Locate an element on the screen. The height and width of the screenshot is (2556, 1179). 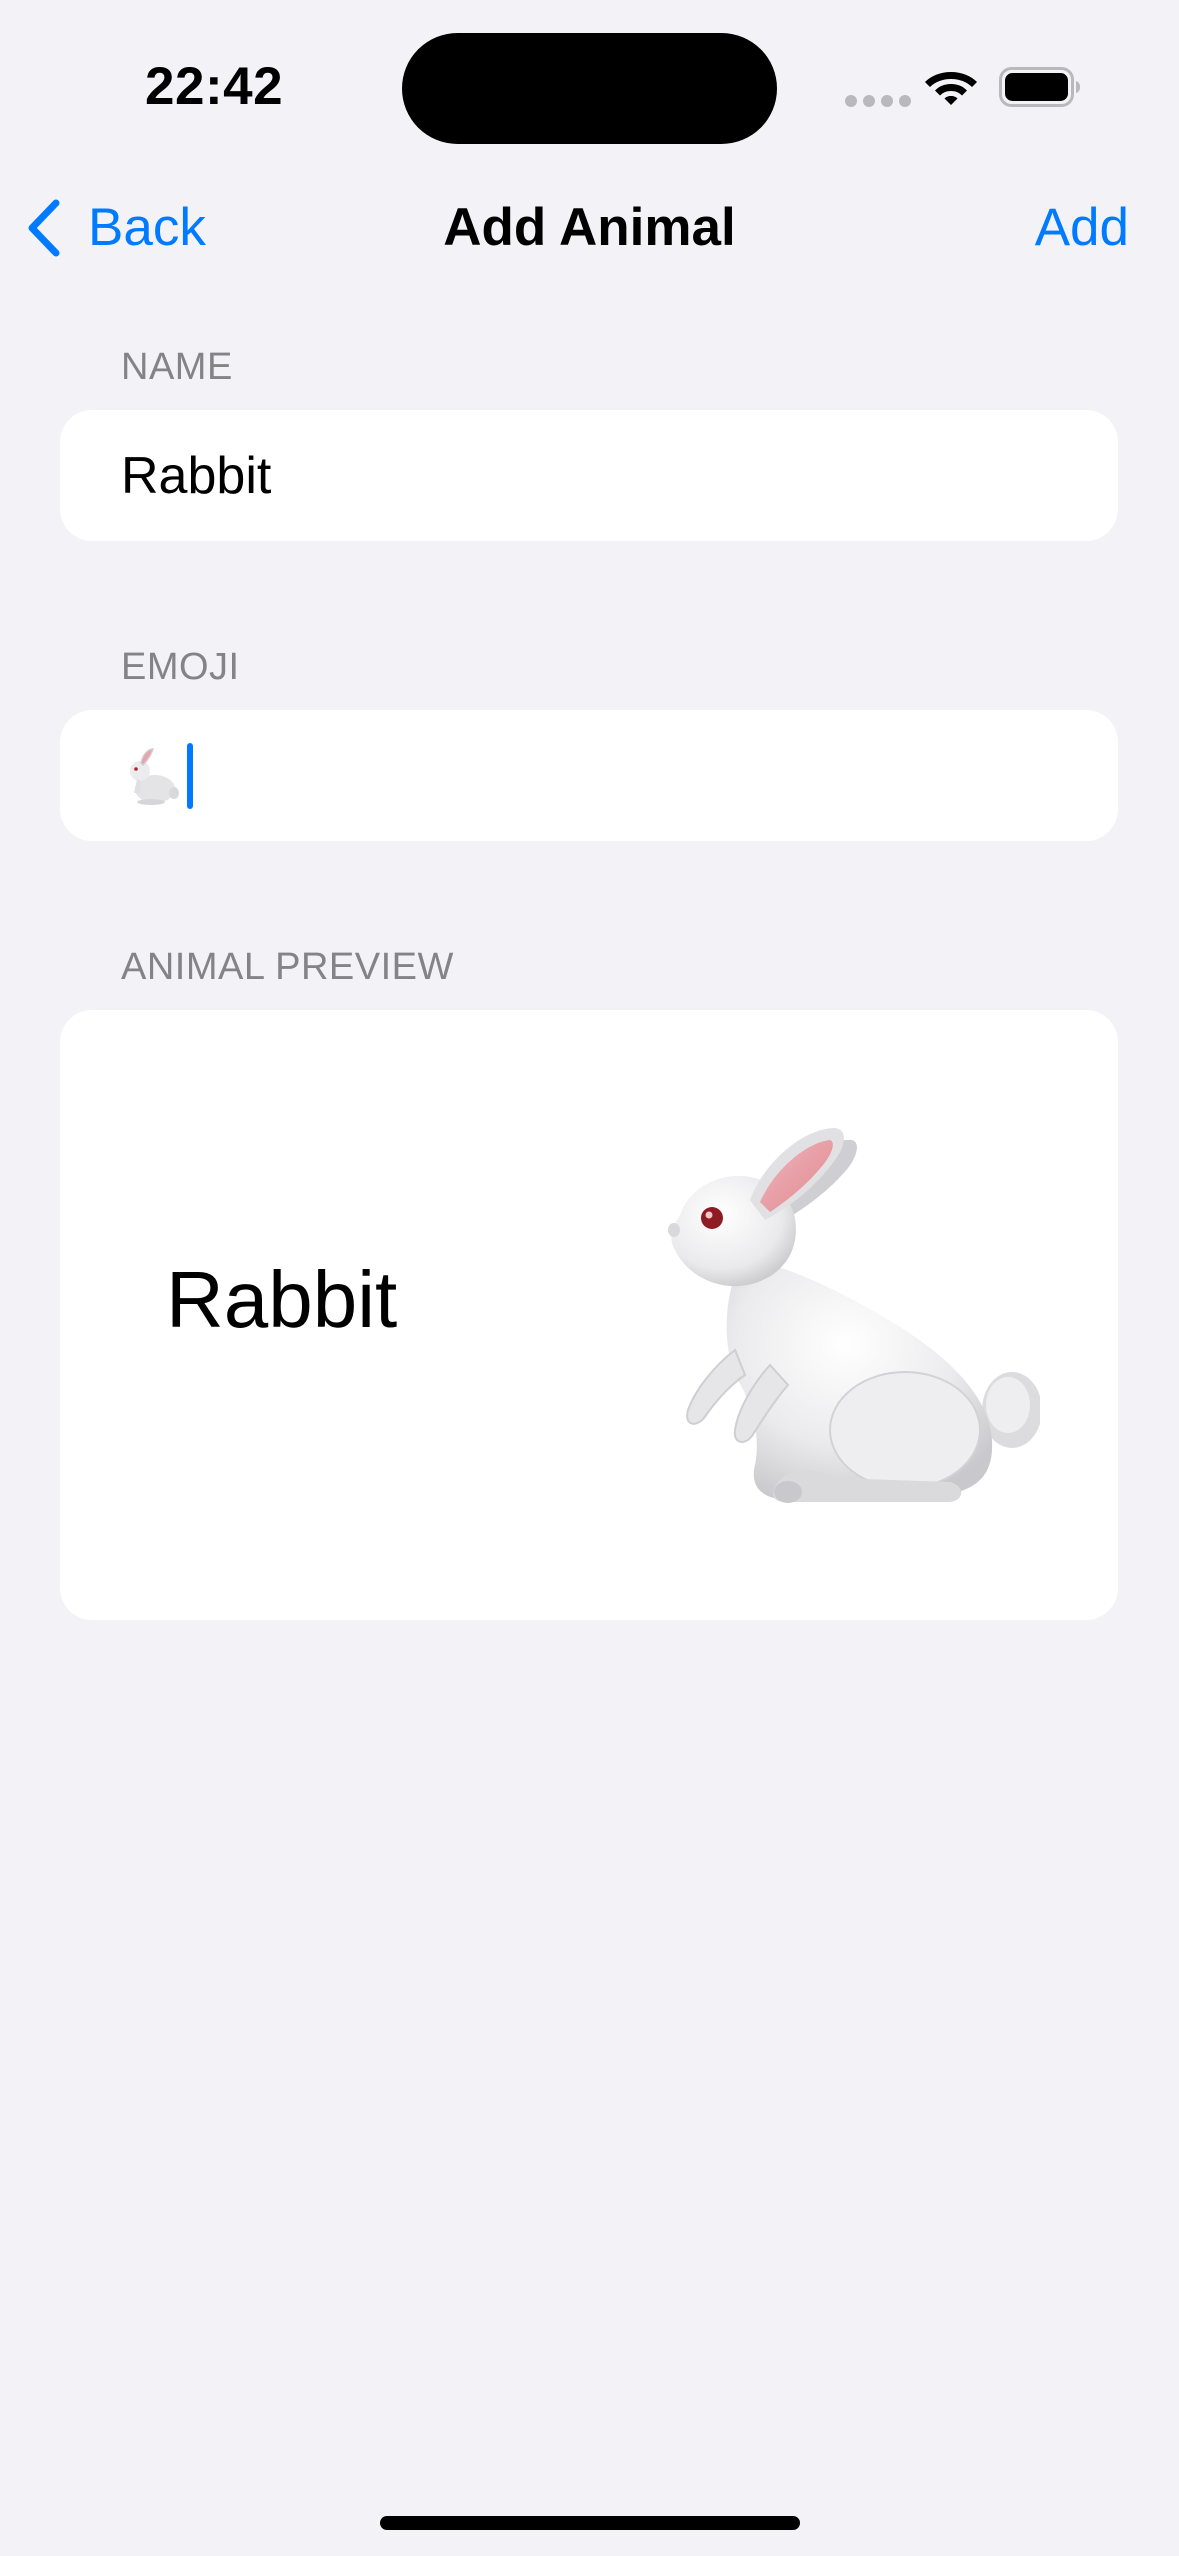
dynamic-island is located at coordinates (589, 88).